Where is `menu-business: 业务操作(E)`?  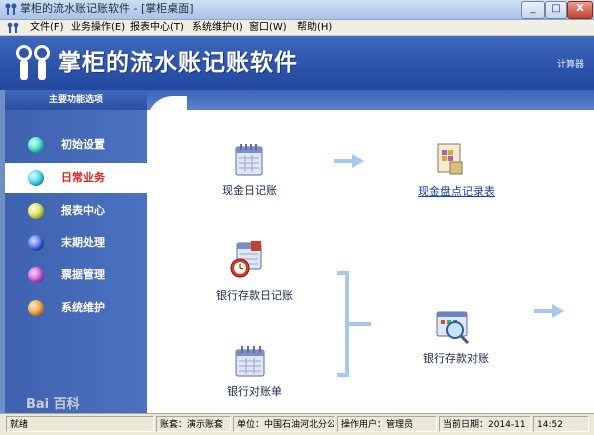 menu-business: 业务操作(E) is located at coordinates (98, 27).